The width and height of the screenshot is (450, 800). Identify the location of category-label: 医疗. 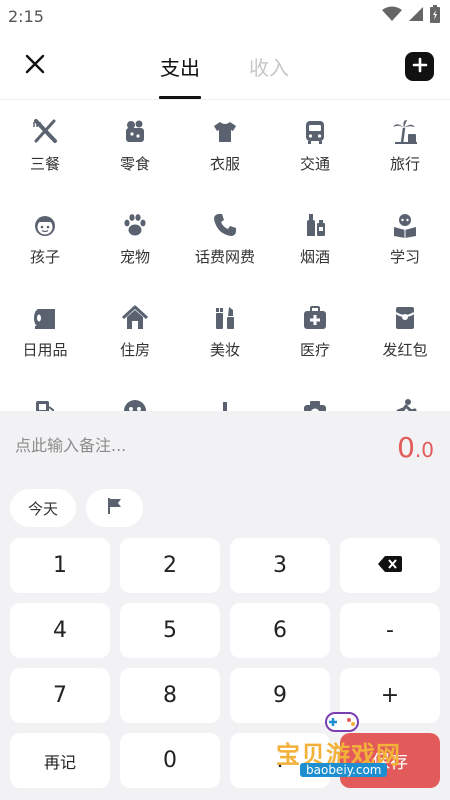
(314, 350).